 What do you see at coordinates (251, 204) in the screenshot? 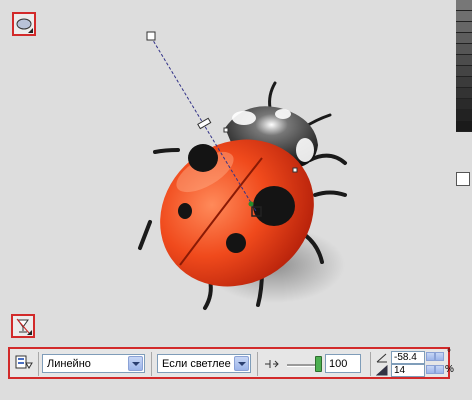
I see `transparency-center-node` at bounding box center [251, 204].